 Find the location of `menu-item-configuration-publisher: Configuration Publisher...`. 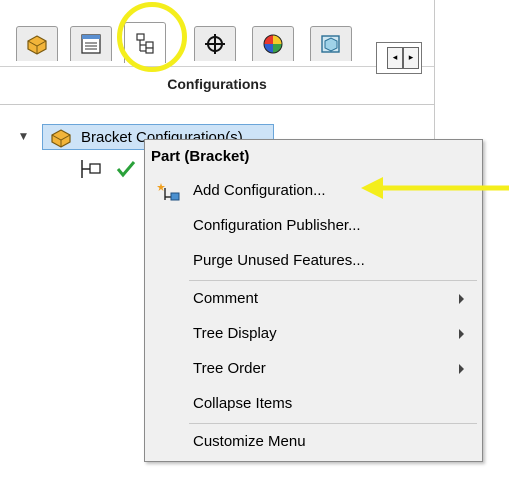

menu-item-configuration-publisher: Configuration Publisher... is located at coordinates (313, 226).